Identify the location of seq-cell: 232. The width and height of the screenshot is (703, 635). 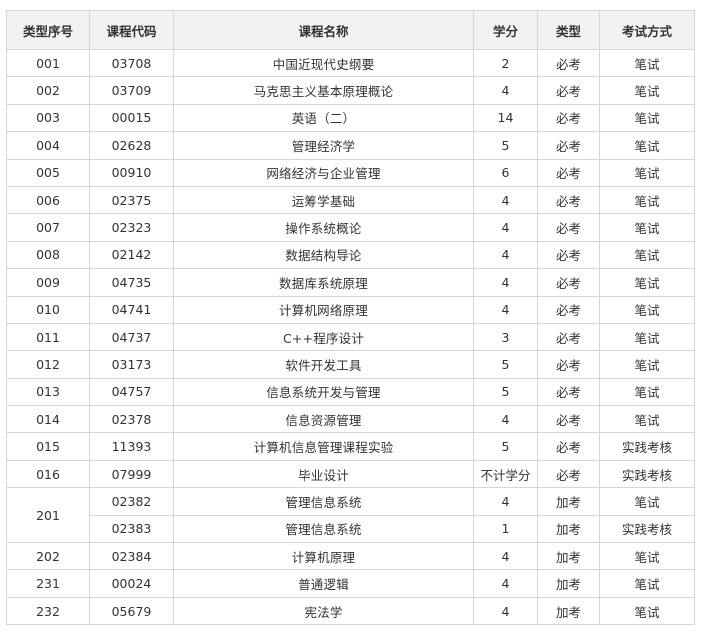
(48, 611).